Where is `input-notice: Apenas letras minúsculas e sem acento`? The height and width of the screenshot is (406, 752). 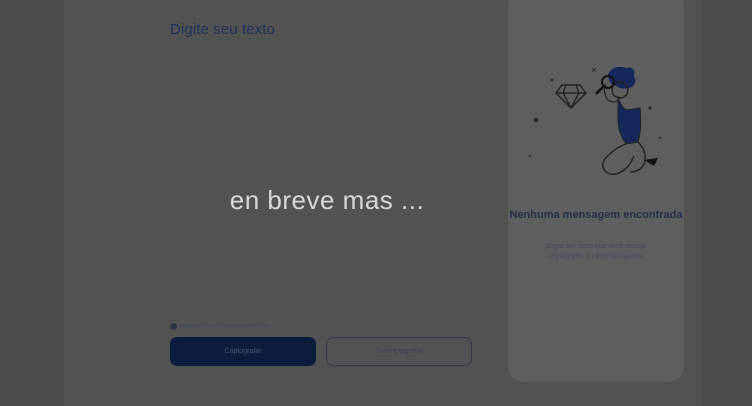 input-notice: Apenas letras minúsculas e sem acento is located at coordinates (219, 326).